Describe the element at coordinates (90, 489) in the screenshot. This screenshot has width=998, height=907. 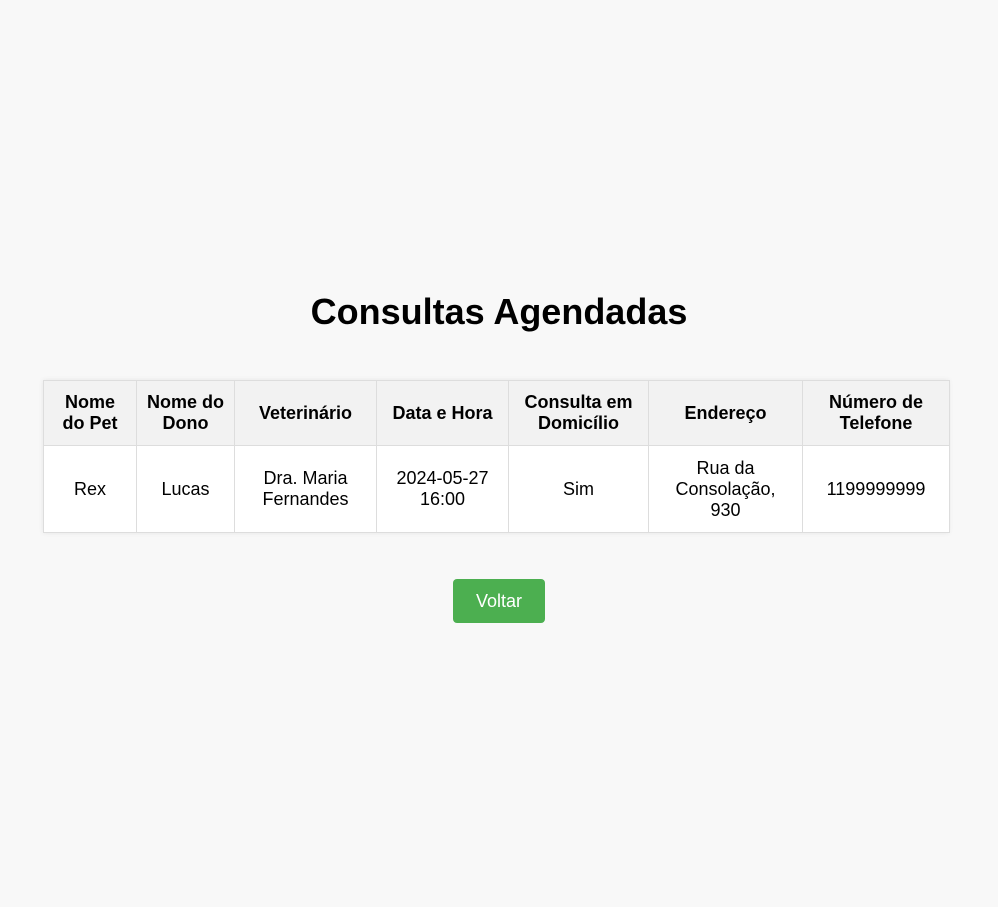
I see `cell-pet-name: Rex` at that location.